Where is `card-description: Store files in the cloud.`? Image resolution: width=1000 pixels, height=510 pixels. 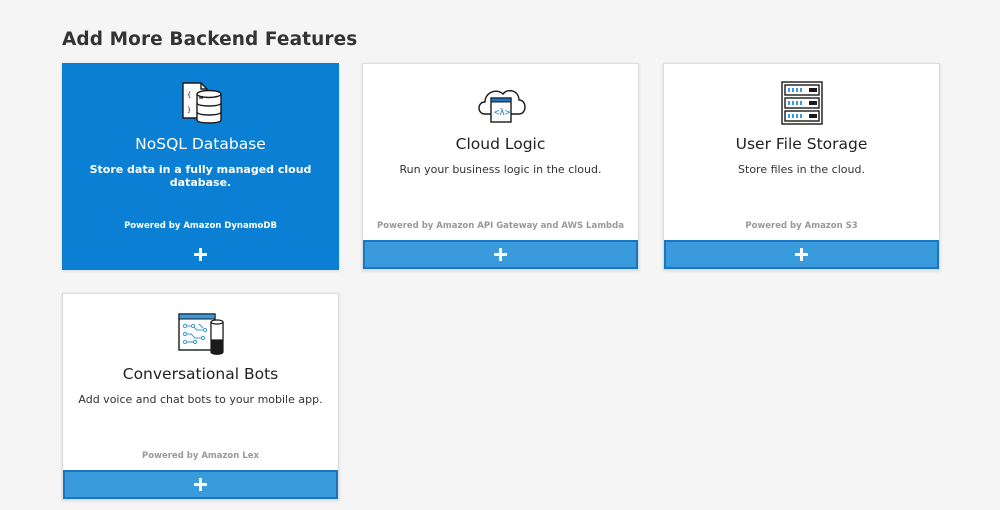
card-description: Store files in the cloud. is located at coordinates (801, 169).